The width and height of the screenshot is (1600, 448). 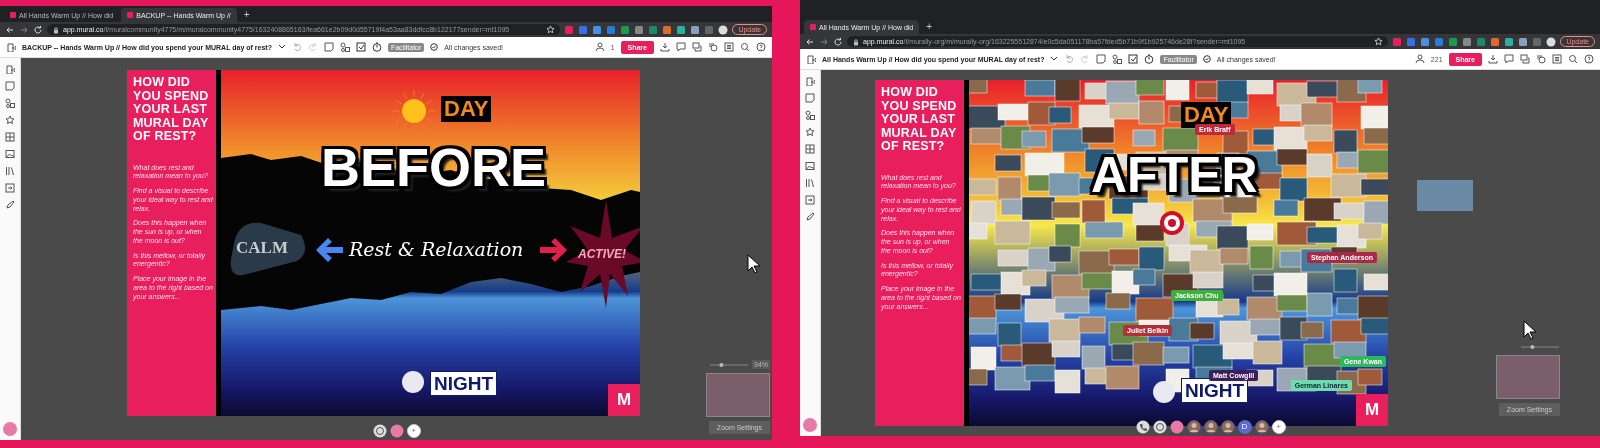 I want to click on after-heading: AFTER, so click(x=1174, y=175).